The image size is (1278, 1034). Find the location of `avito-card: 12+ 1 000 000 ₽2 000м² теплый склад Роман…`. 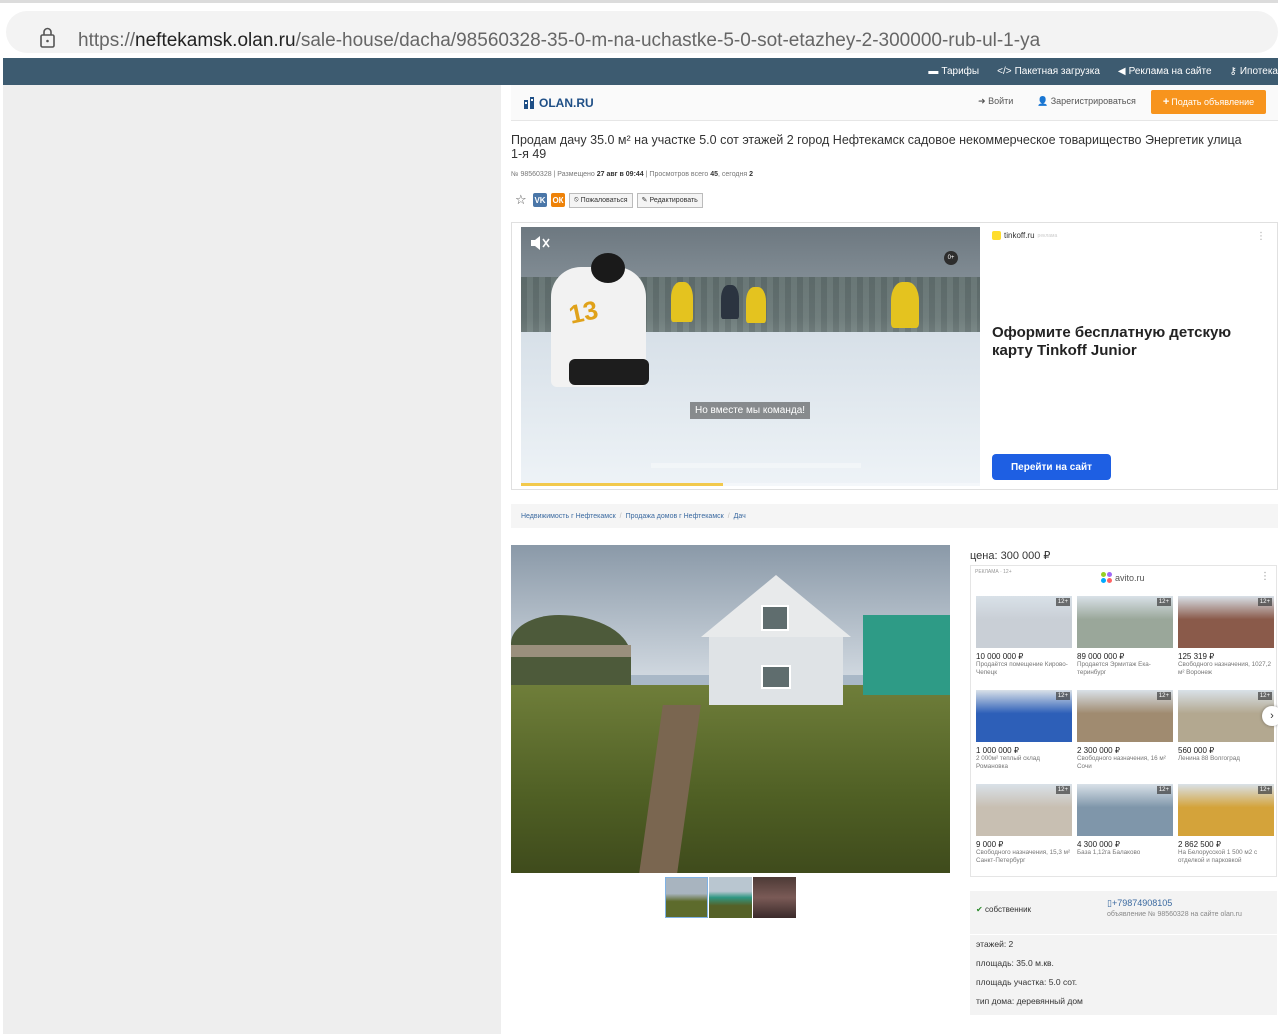

avito-card: 12+ 1 000 000 ₽2 000м² теплый склад Роман… is located at coordinates (1024, 737).